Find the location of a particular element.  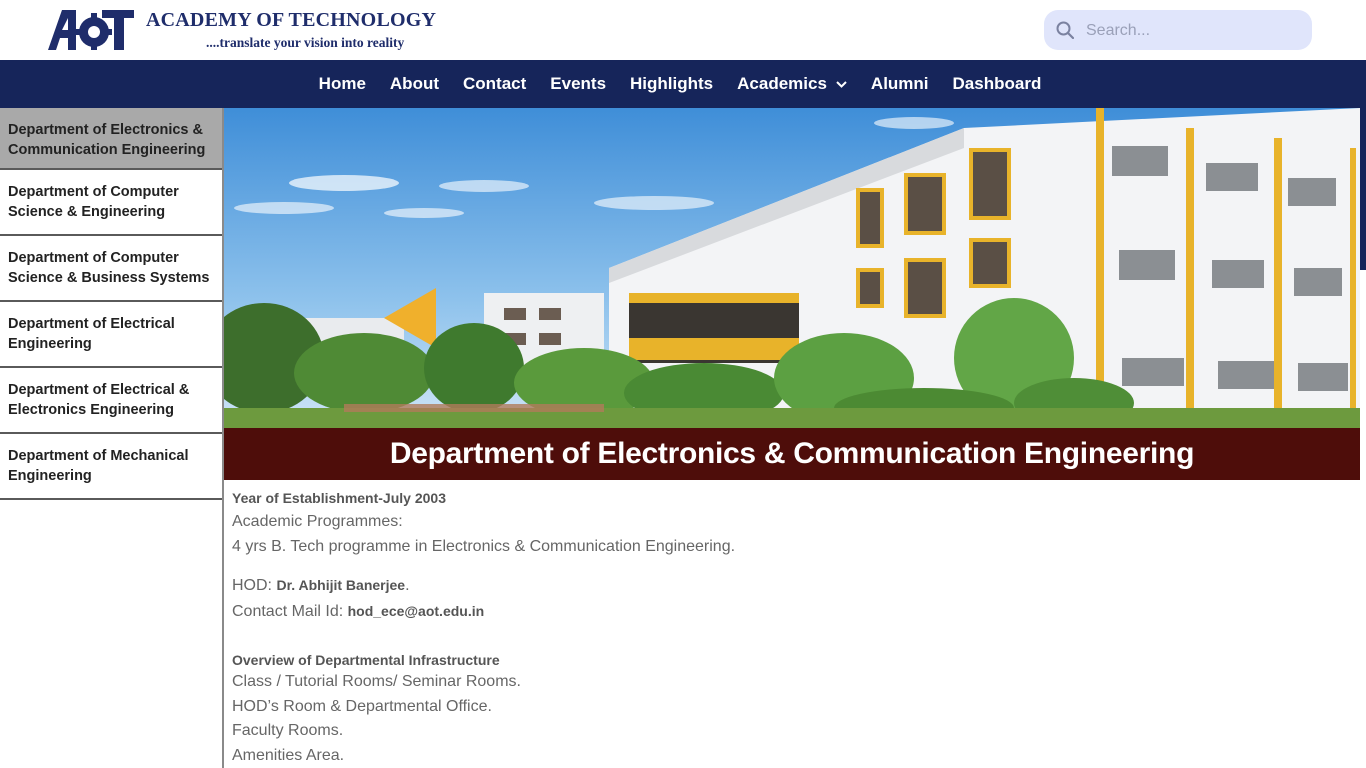

nav-item-academics: Academics is located at coordinates (792, 84).